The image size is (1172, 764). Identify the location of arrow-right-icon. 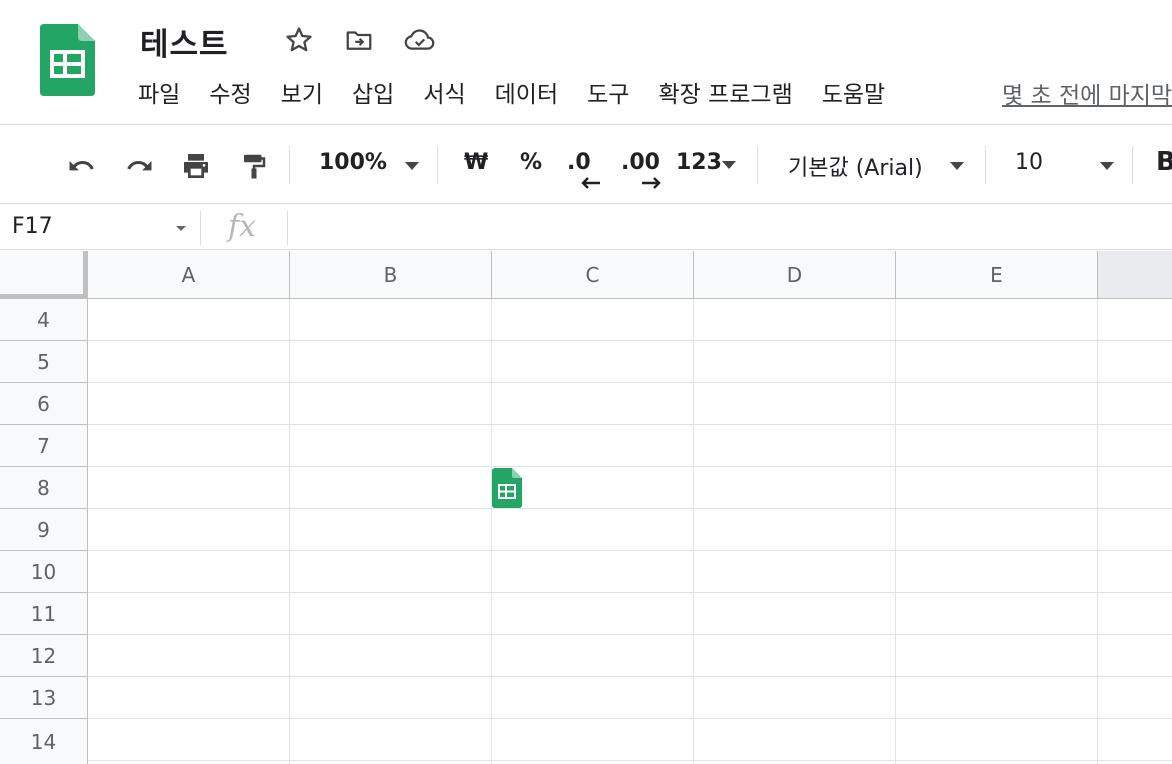
(651, 183).